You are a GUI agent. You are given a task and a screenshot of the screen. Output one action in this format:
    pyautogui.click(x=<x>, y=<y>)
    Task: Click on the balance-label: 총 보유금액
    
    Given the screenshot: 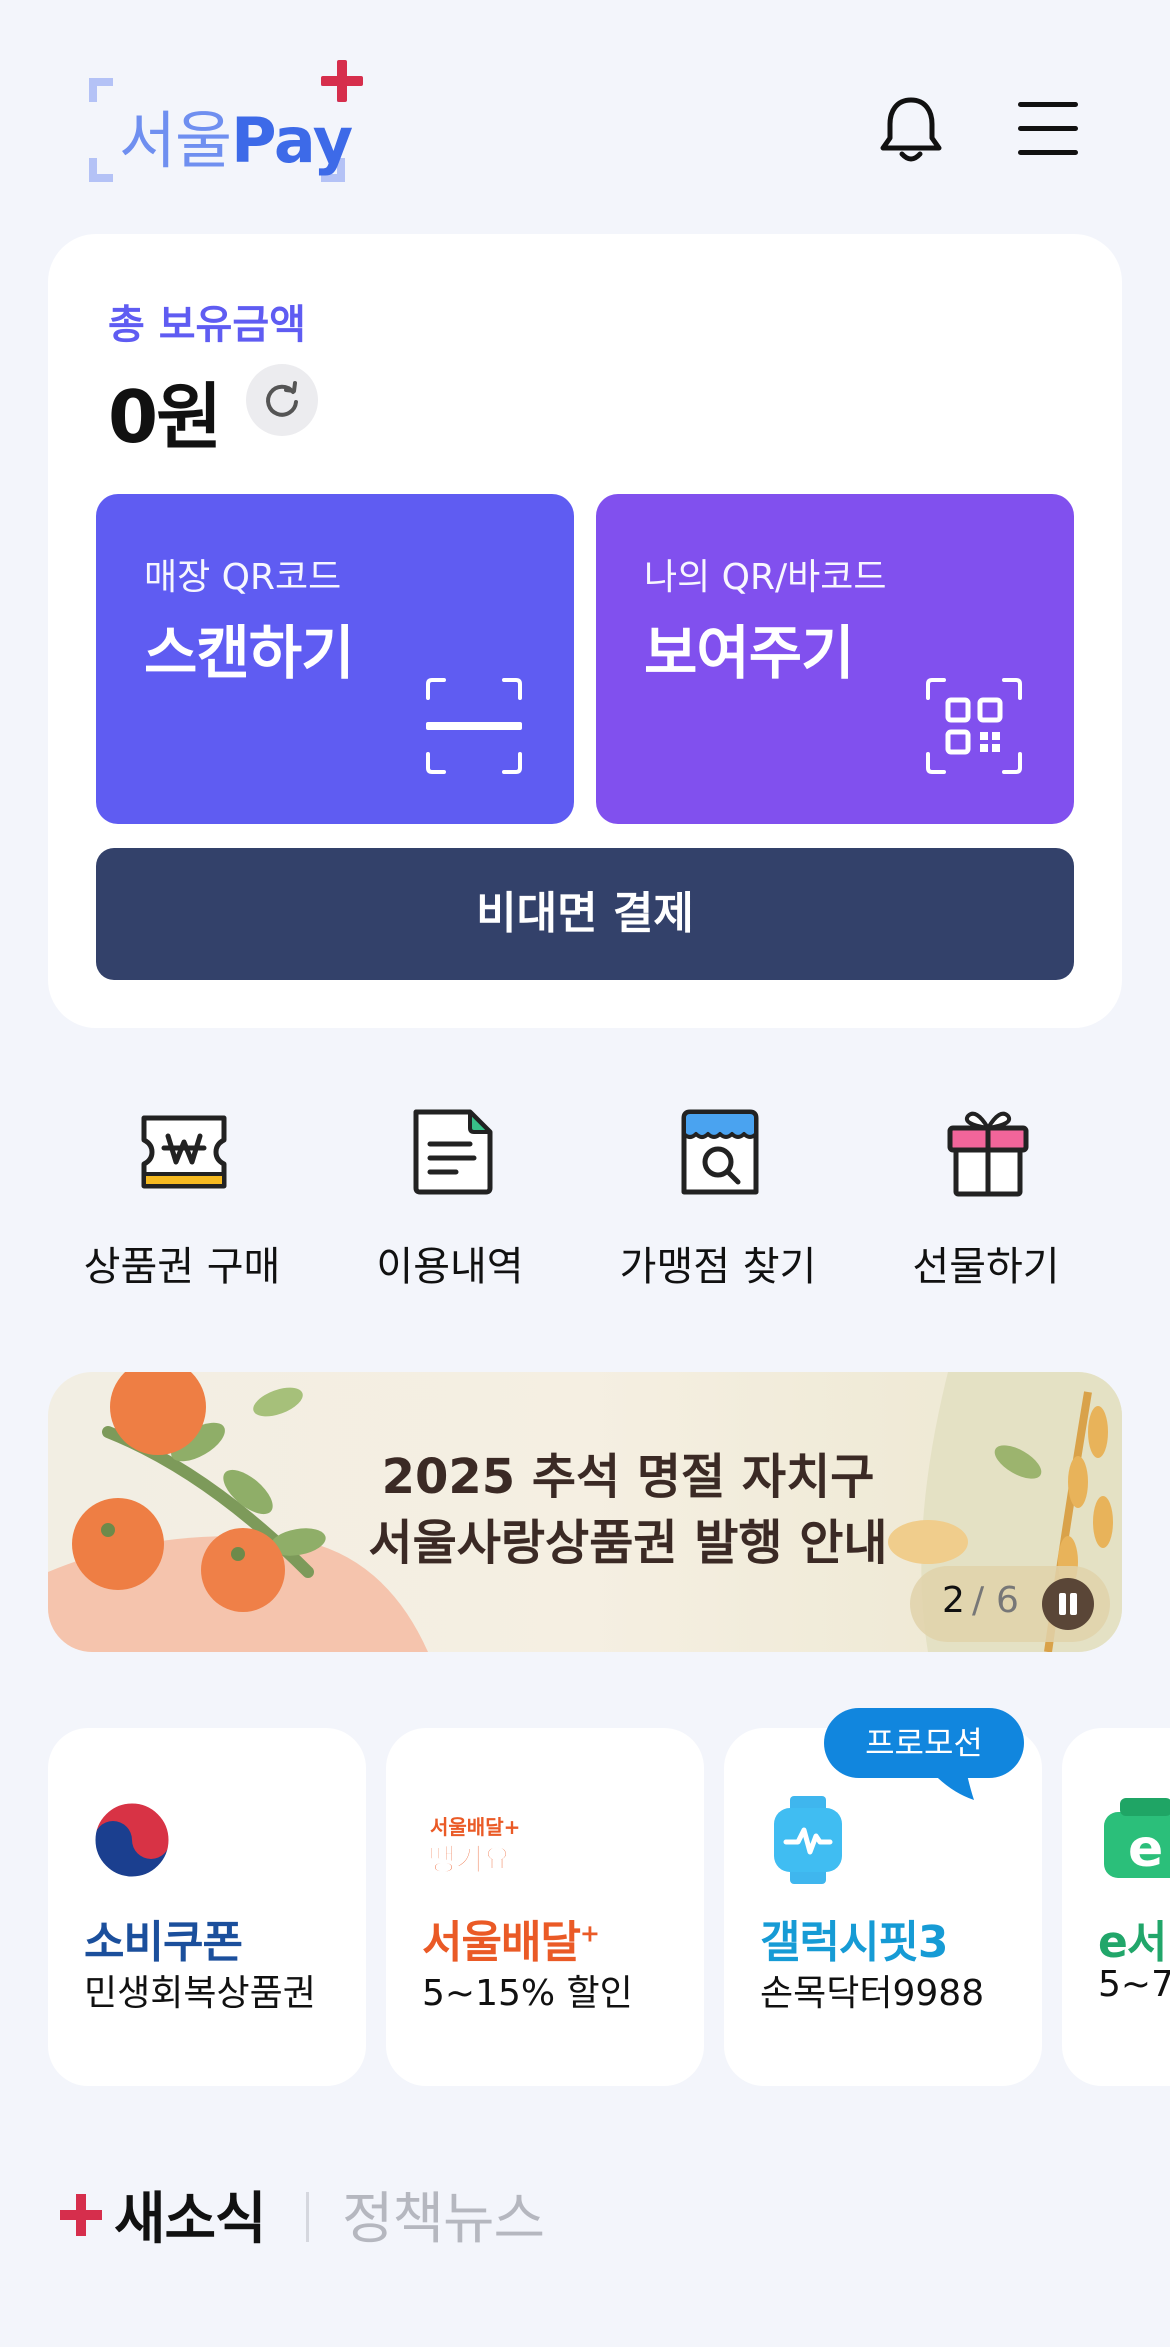 What is the action you would take?
    pyautogui.click(x=207, y=325)
    